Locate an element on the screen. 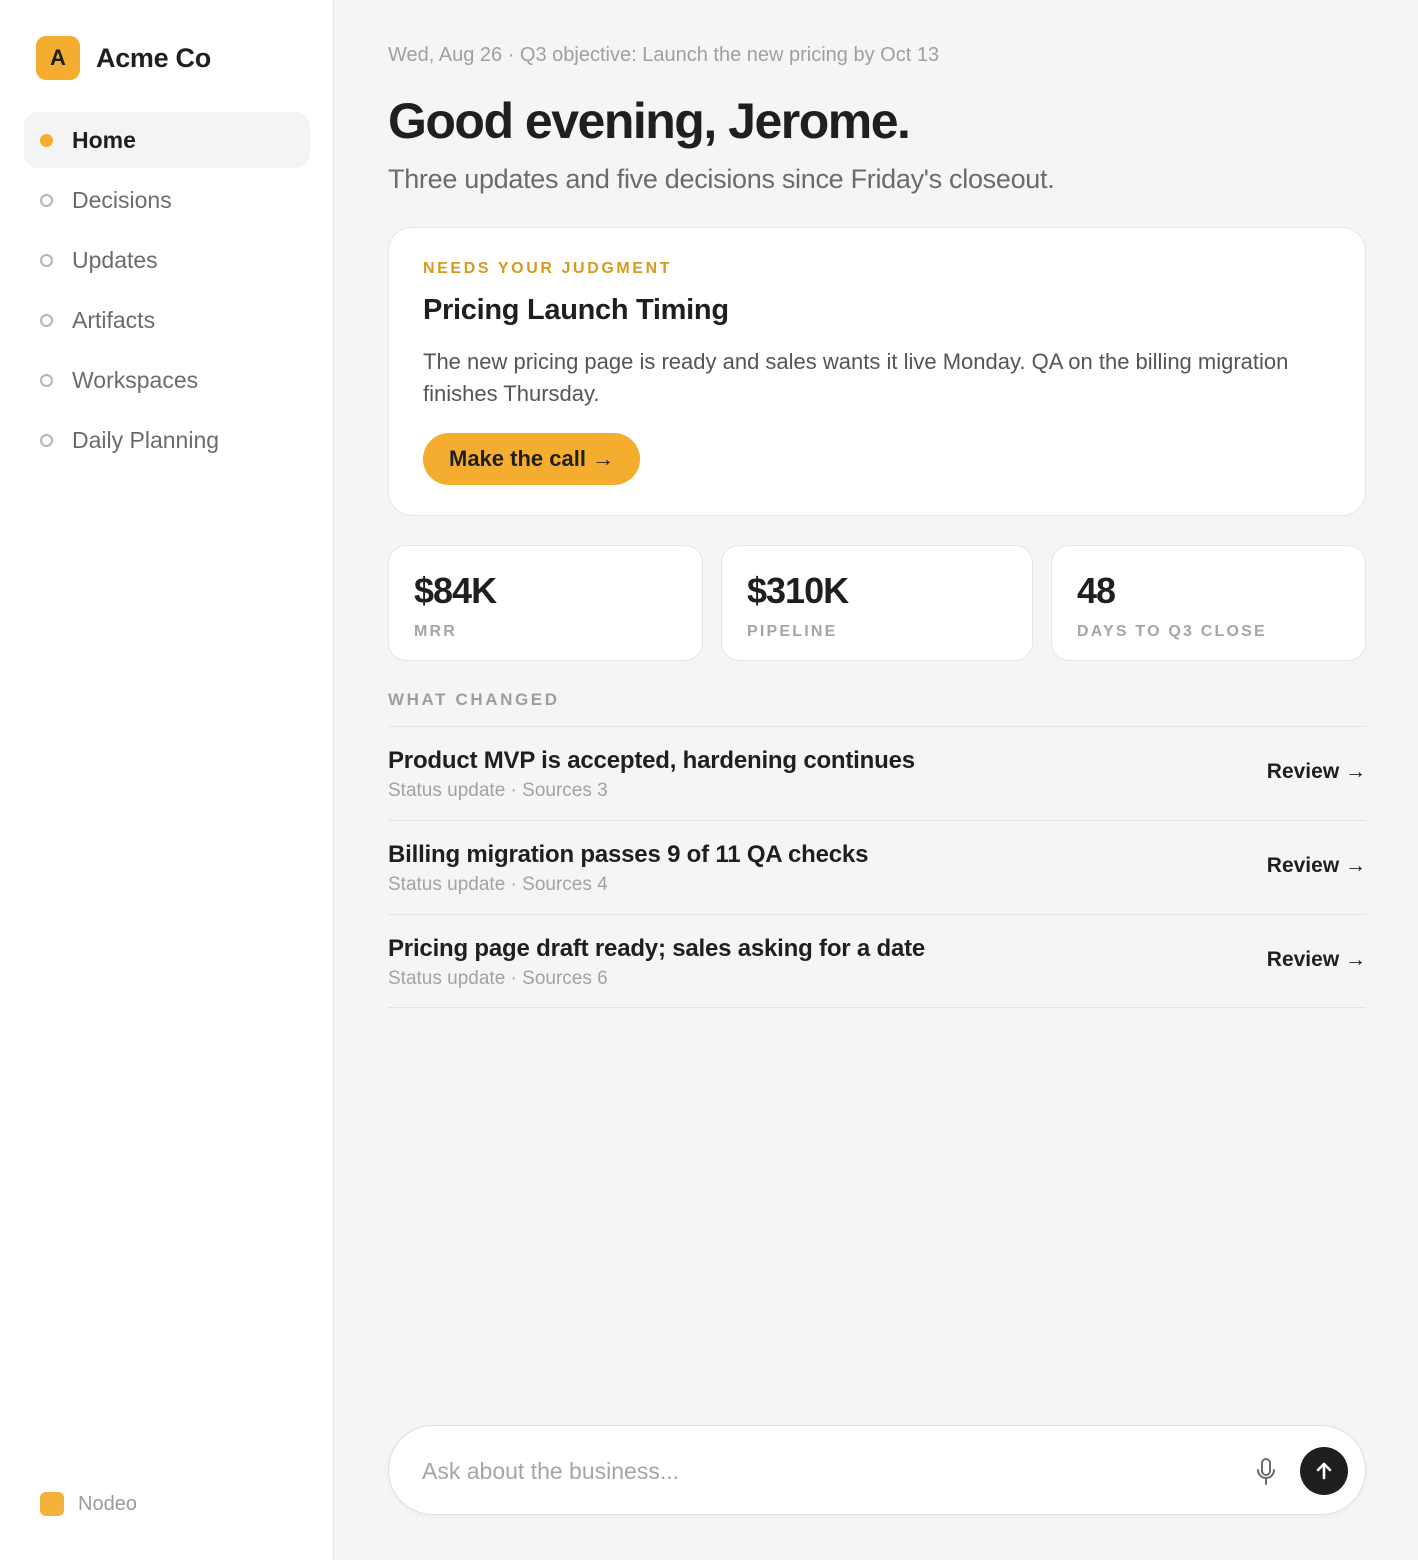 This screenshot has height=1560, width=1418. microphone-icon is located at coordinates (1266, 1472).